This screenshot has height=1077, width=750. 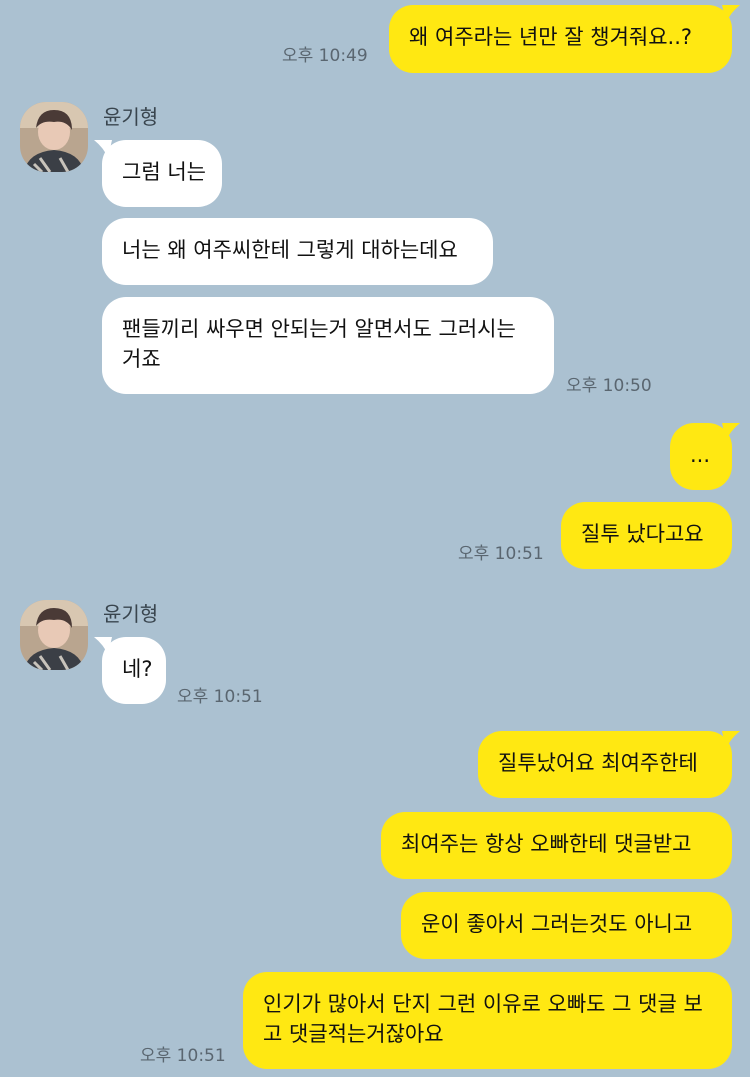 What do you see at coordinates (609, 386) in the screenshot?
I see `message-timestamp: 오후 10:50` at bounding box center [609, 386].